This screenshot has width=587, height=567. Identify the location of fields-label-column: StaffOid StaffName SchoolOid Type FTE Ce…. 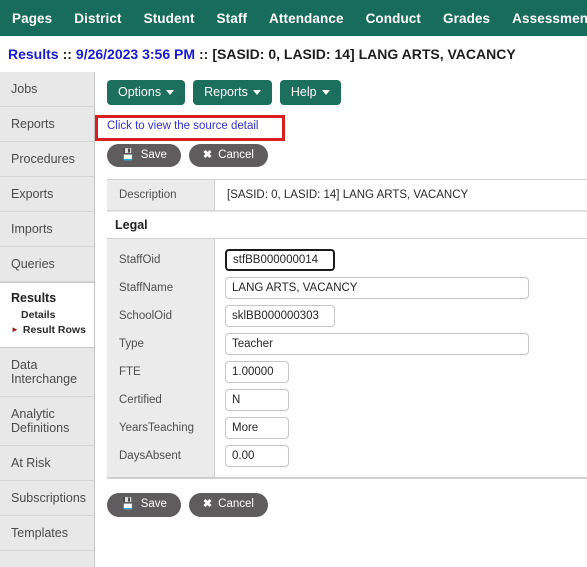
(161, 358).